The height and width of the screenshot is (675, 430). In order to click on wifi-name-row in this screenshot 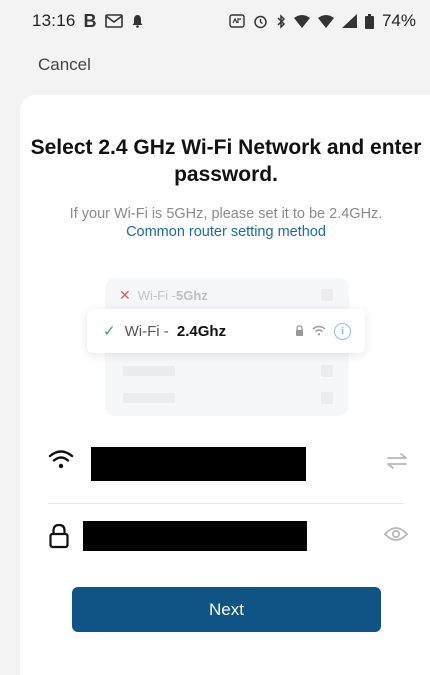, I will do `click(228, 464)`.